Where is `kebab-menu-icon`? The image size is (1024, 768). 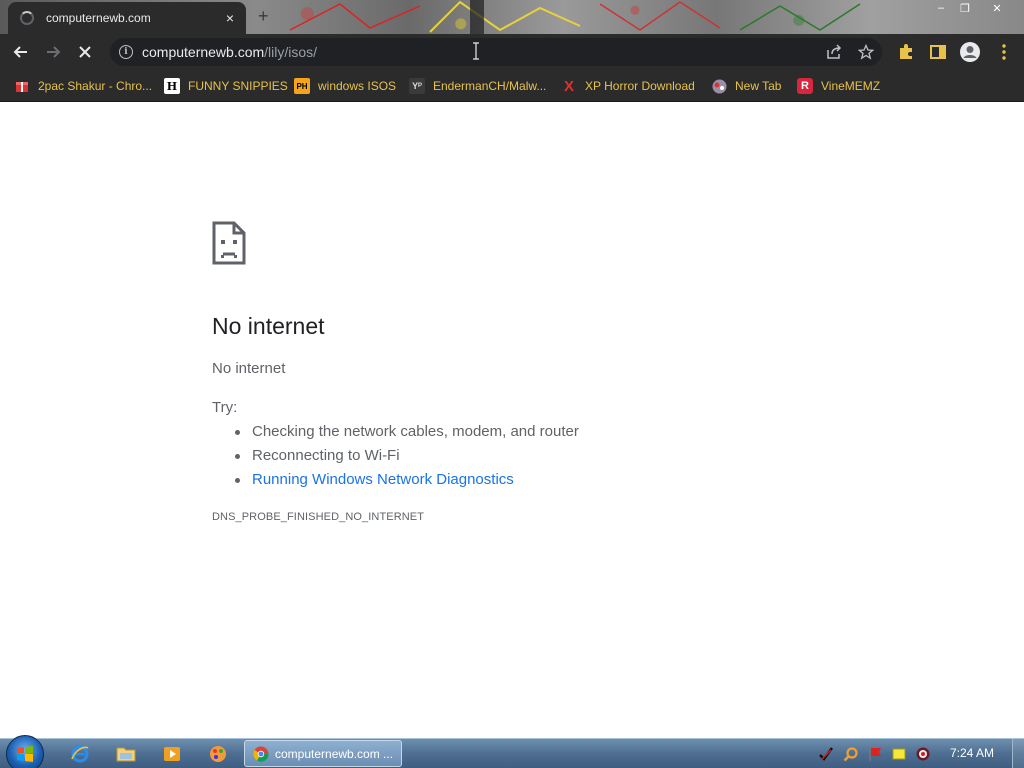
kebab-menu-icon is located at coordinates (1004, 52).